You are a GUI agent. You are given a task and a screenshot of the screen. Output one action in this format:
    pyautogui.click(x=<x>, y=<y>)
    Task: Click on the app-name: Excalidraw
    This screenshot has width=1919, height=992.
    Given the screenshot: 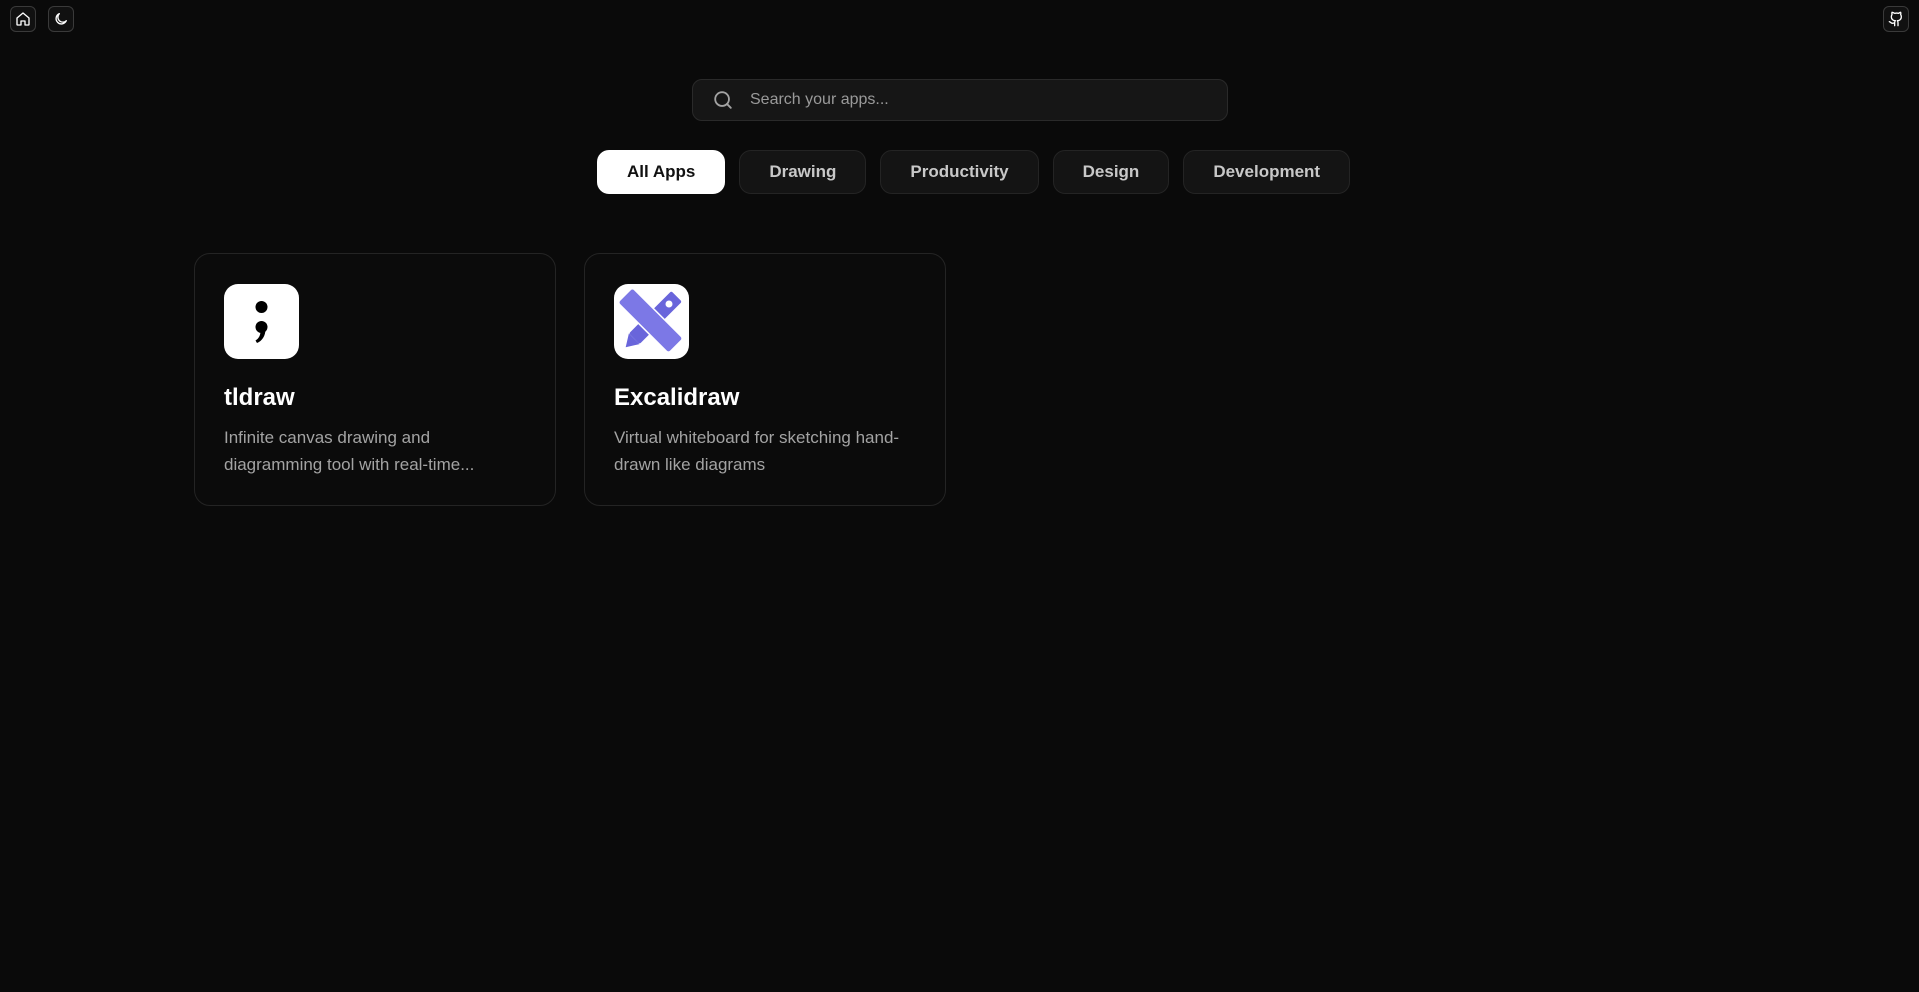 What is the action you would take?
    pyautogui.click(x=677, y=397)
    